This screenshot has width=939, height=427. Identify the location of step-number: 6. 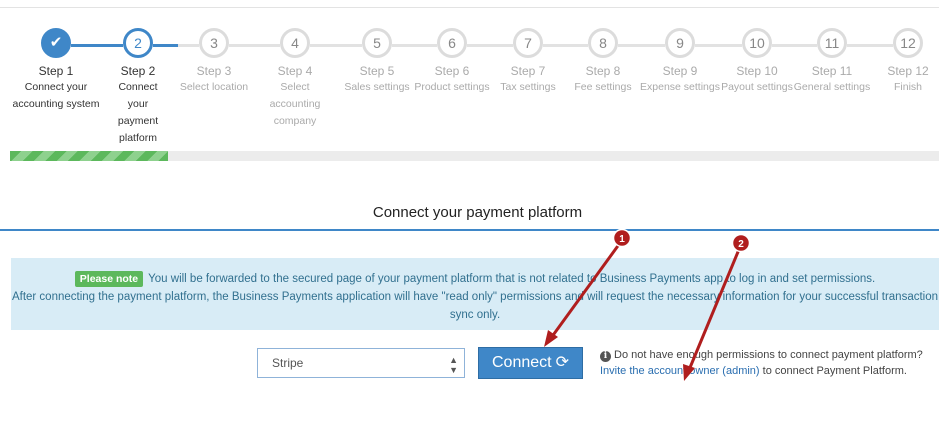
(452, 43).